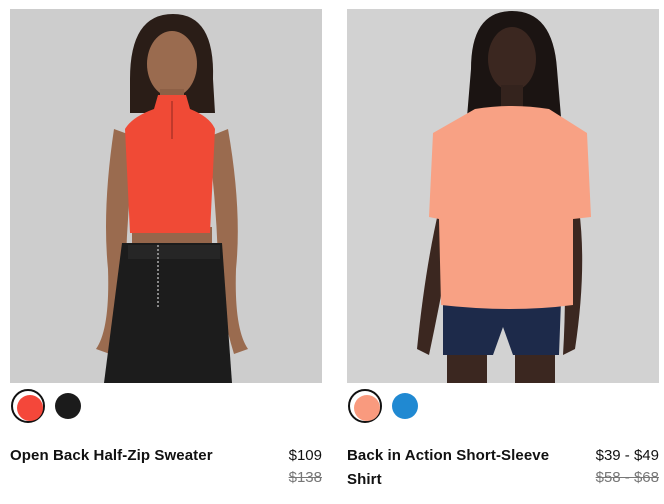 The image size is (664, 504). I want to click on color-swatch-red, so click(28, 406).